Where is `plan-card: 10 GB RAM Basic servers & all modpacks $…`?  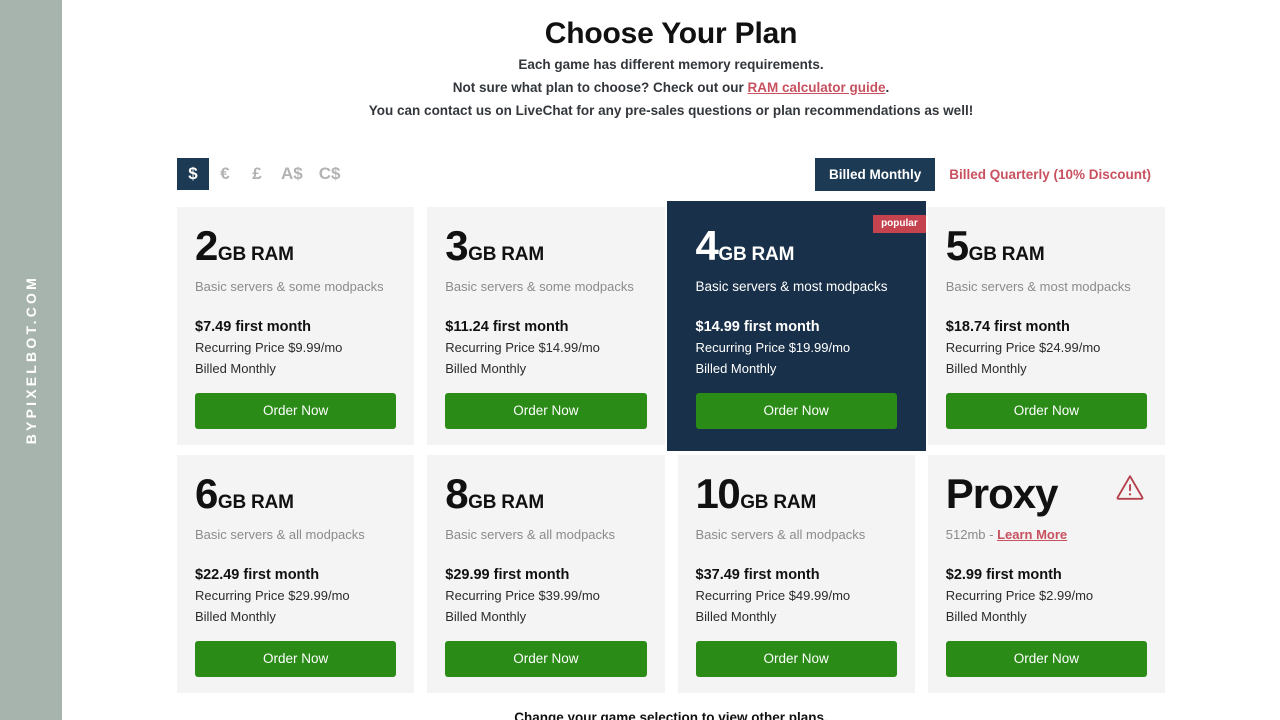 plan-card: 10 GB RAM Basic servers & all modpacks $… is located at coordinates (796, 574).